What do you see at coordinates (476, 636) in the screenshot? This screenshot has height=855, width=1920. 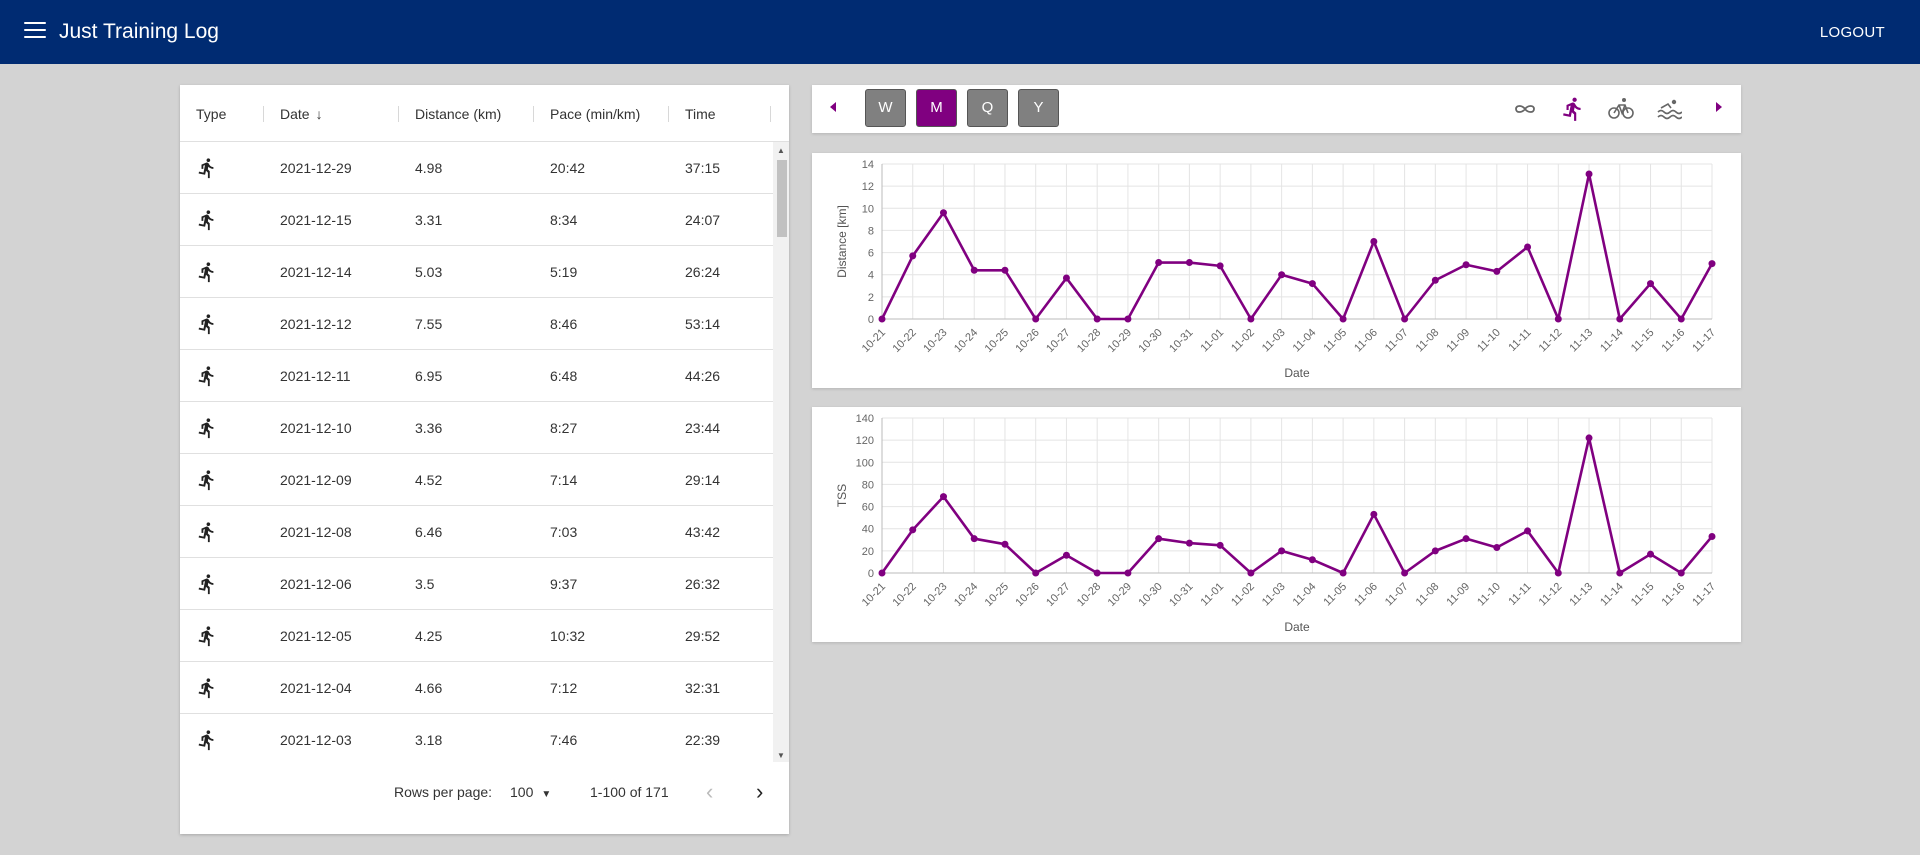 I see `table-row: 2021-12-05 4.25 10:32 29:52` at bounding box center [476, 636].